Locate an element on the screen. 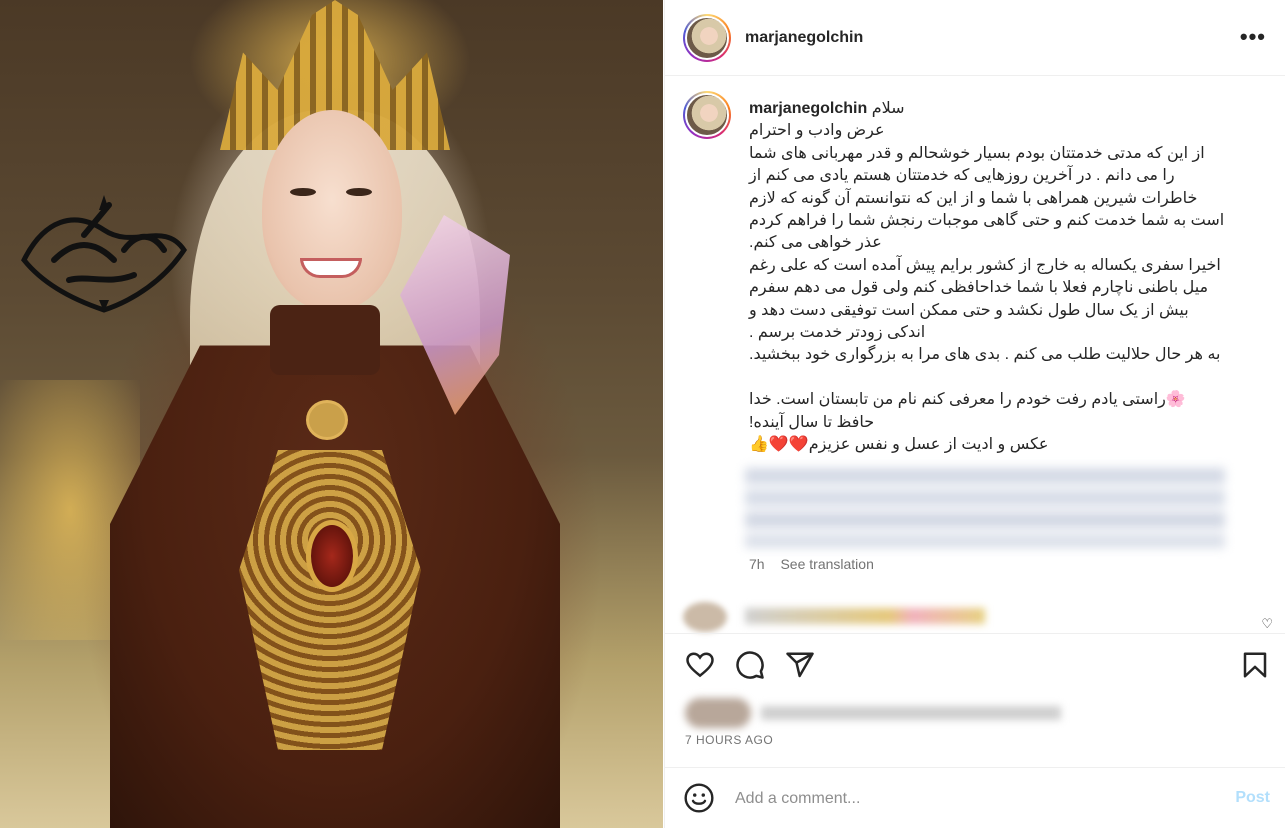  comment-text-blurred is located at coordinates (865, 616).